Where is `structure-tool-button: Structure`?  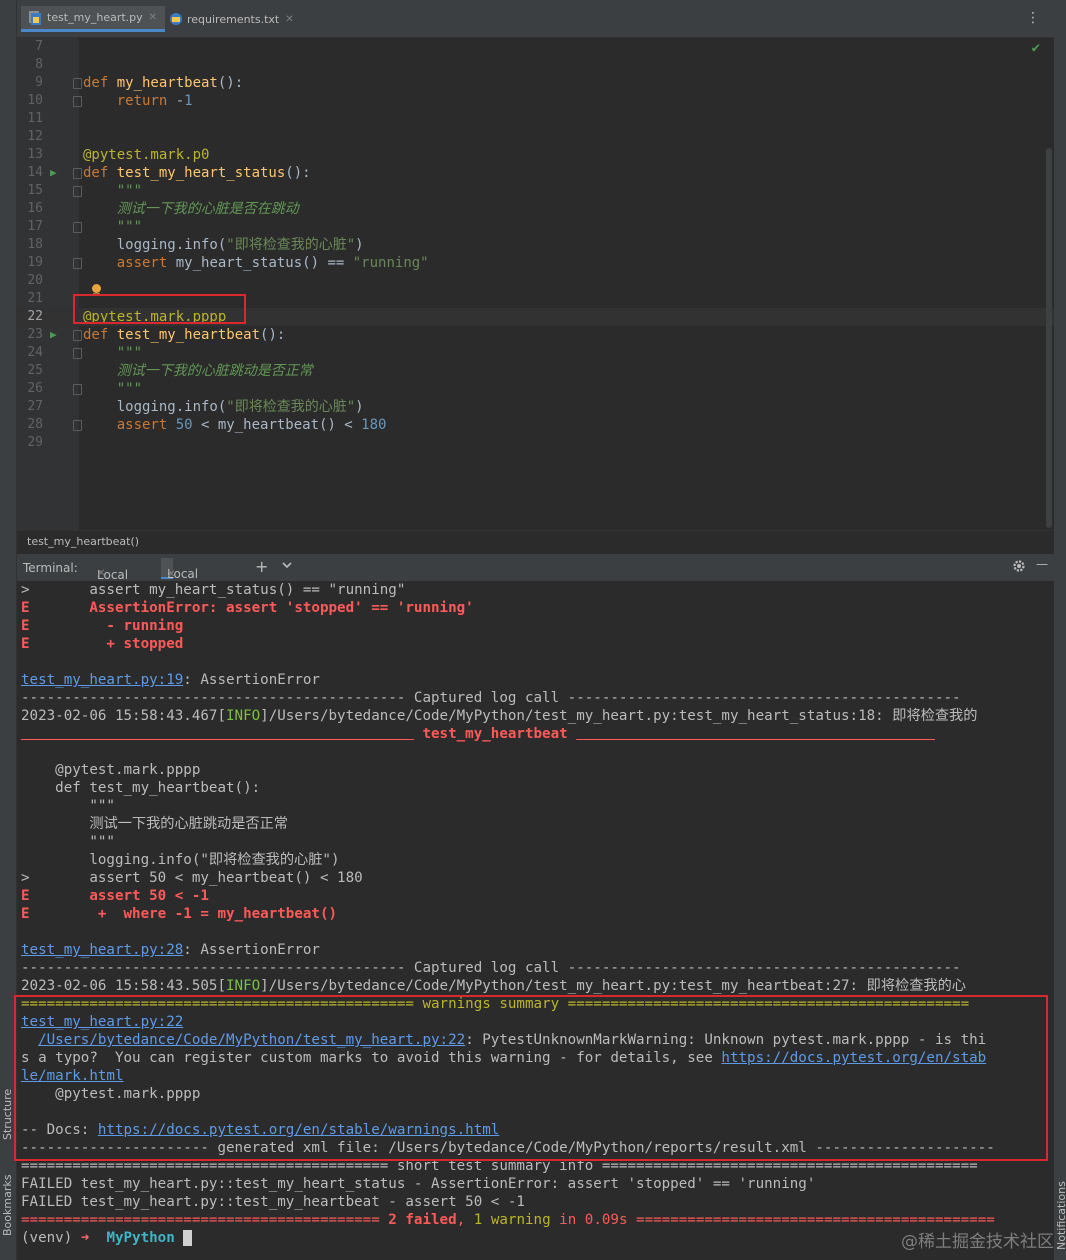
structure-tool-button: Structure is located at coordinates (7, 1114).